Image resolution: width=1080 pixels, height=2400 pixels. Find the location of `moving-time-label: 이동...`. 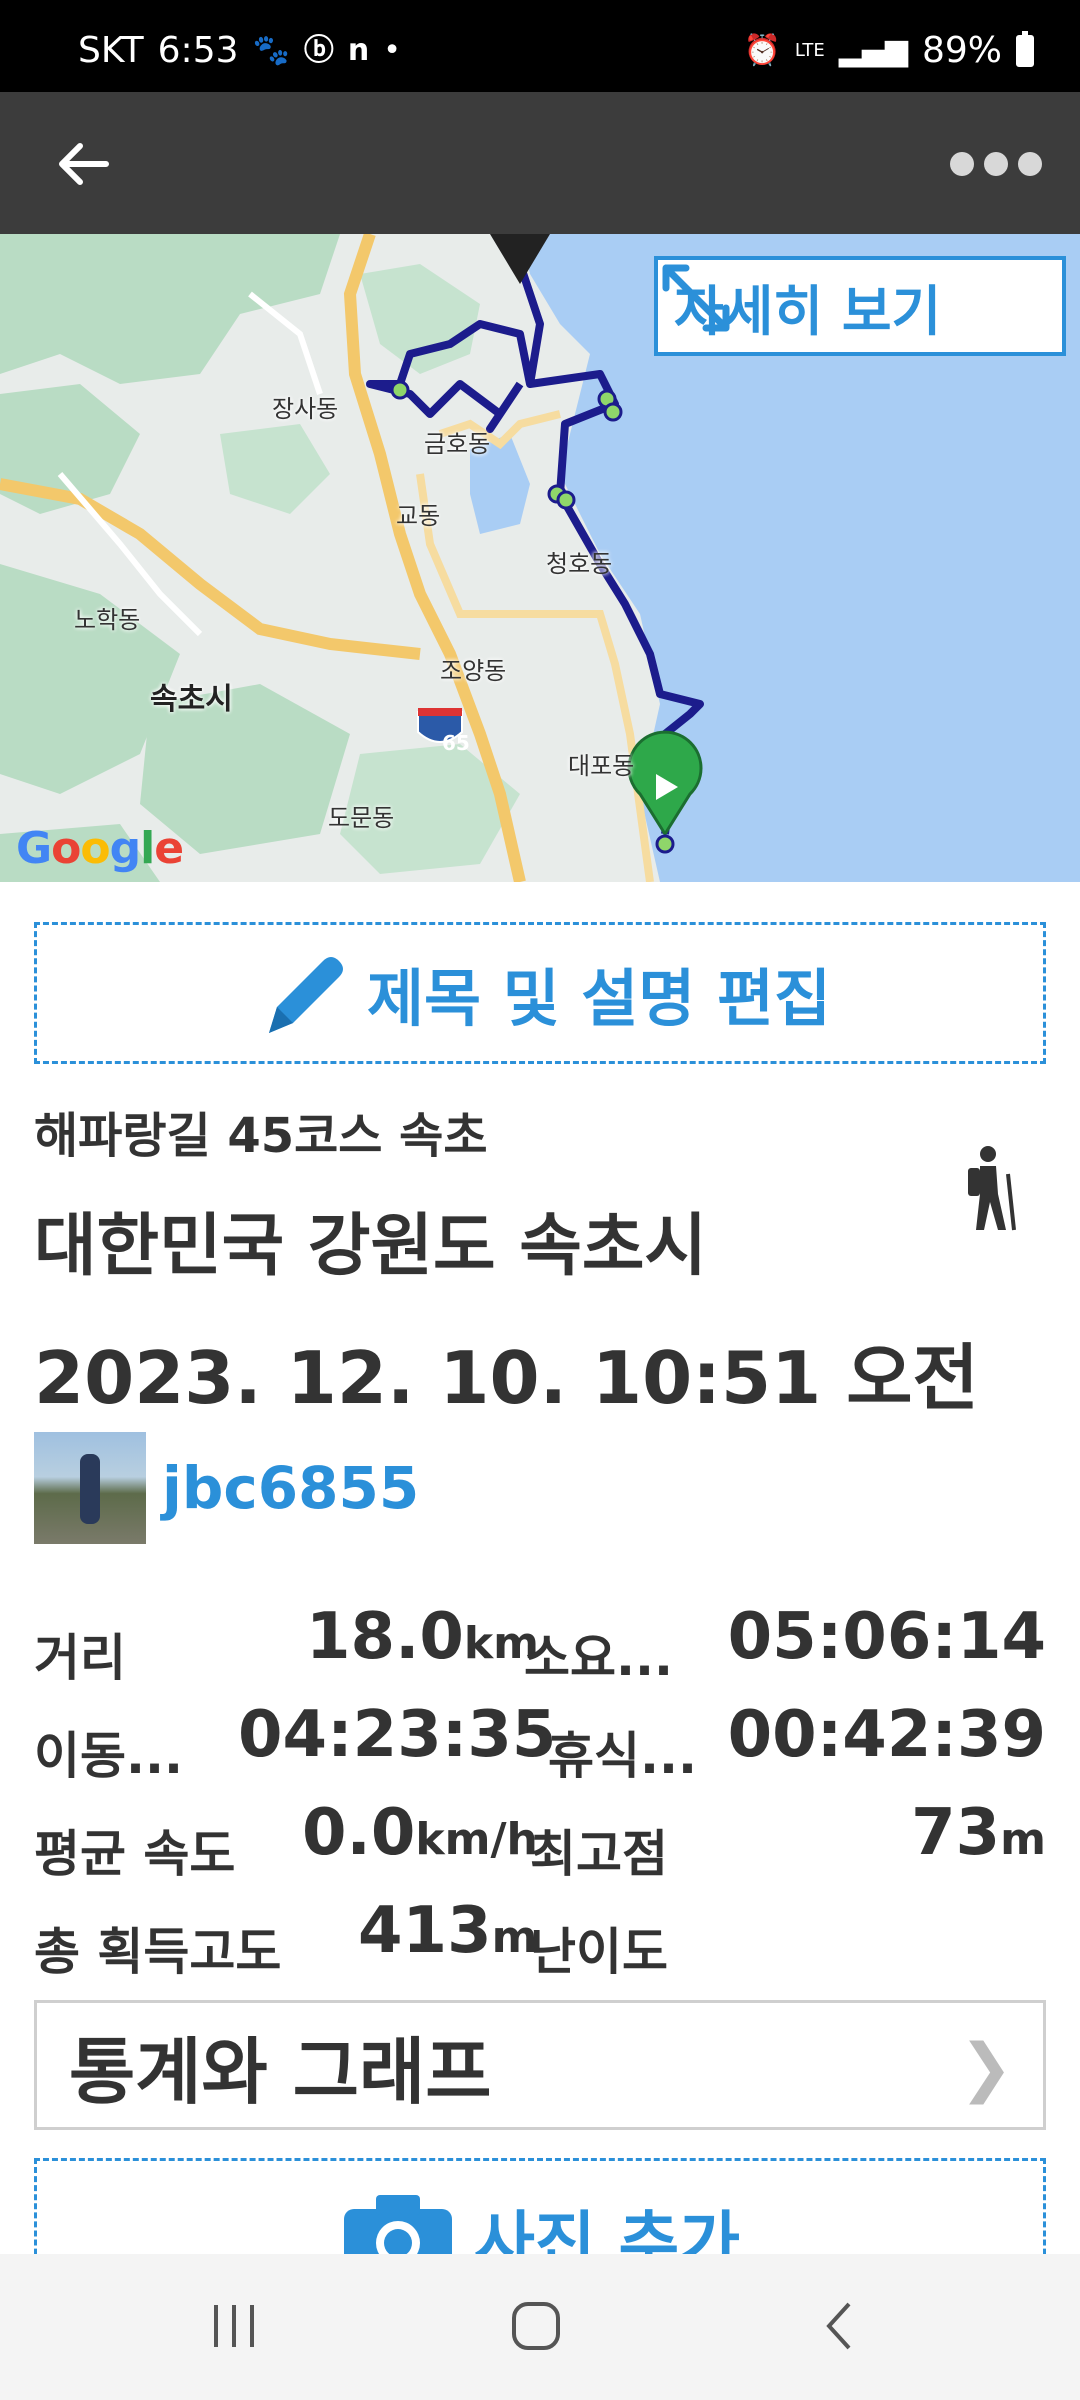

moving-time-label: 이동... is located at coordinates (108, 1756).